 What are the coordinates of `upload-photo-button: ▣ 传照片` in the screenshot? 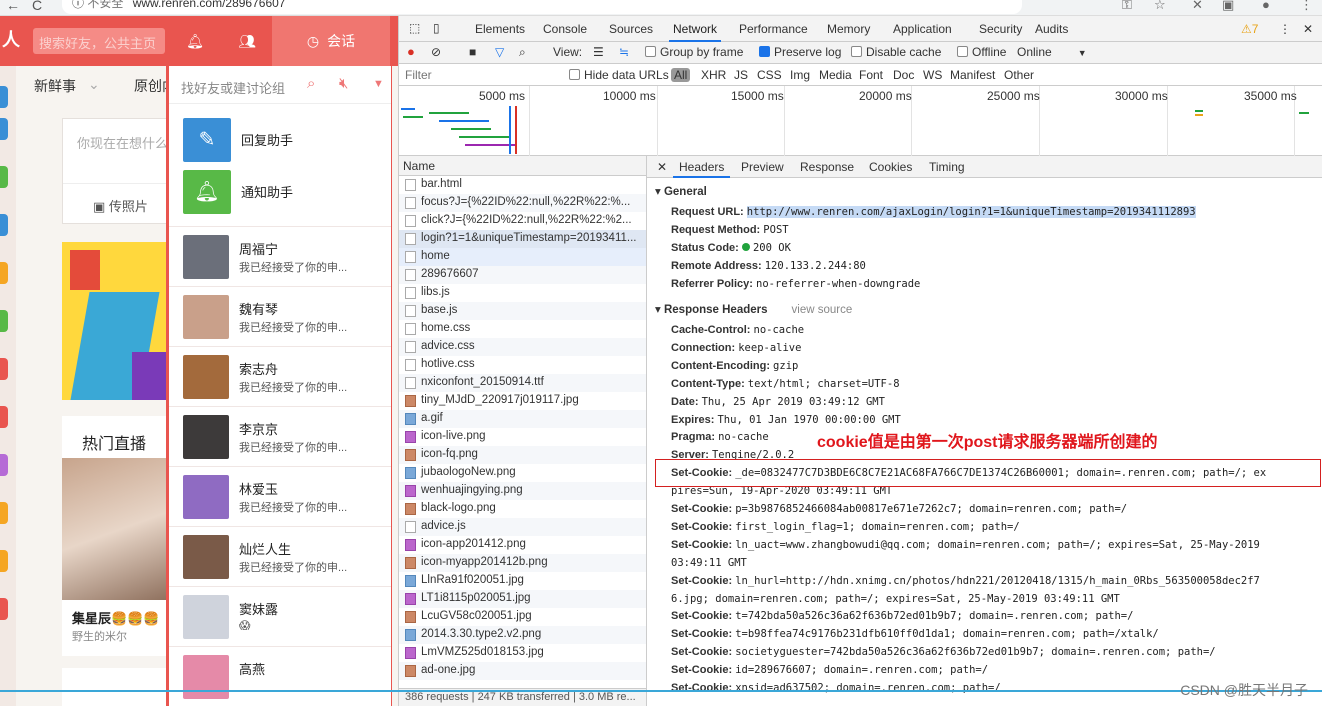 It's located at (123, 204).